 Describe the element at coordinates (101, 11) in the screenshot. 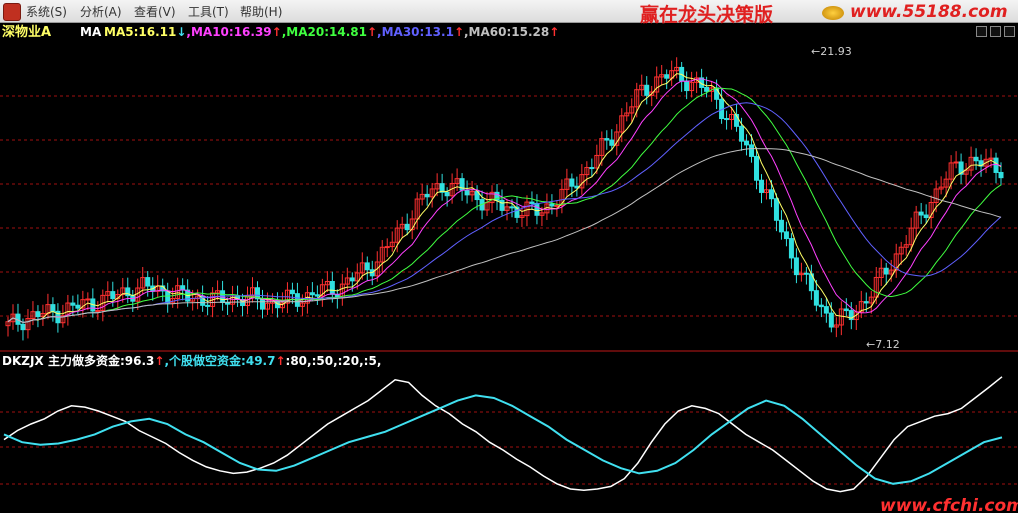

I see `menu-analysis: 分析(A)` at that location.